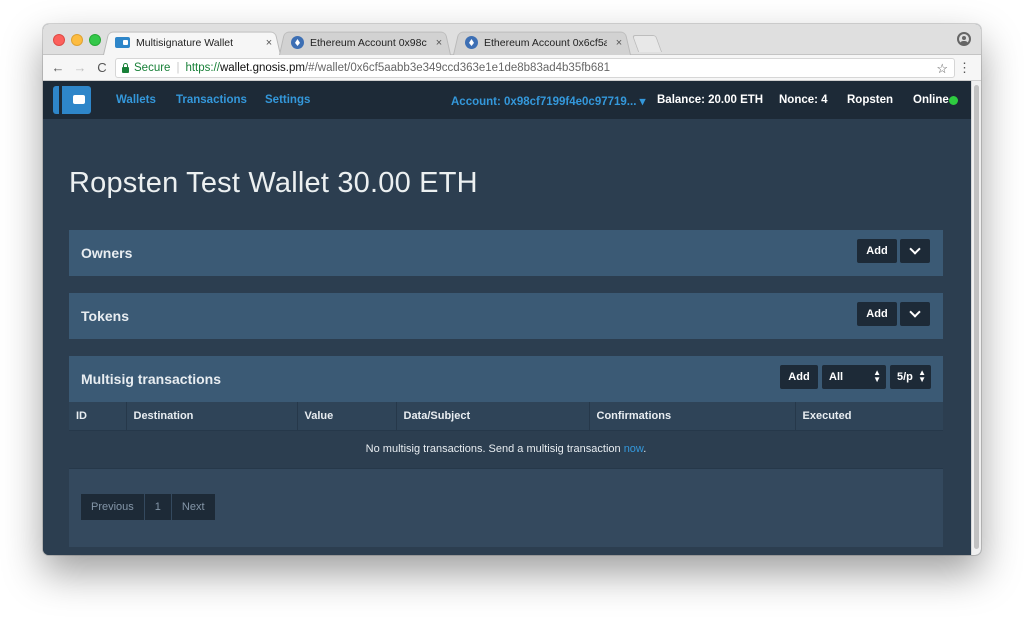  I want to click on owners-panel: Owners Add, so click(506, 253).